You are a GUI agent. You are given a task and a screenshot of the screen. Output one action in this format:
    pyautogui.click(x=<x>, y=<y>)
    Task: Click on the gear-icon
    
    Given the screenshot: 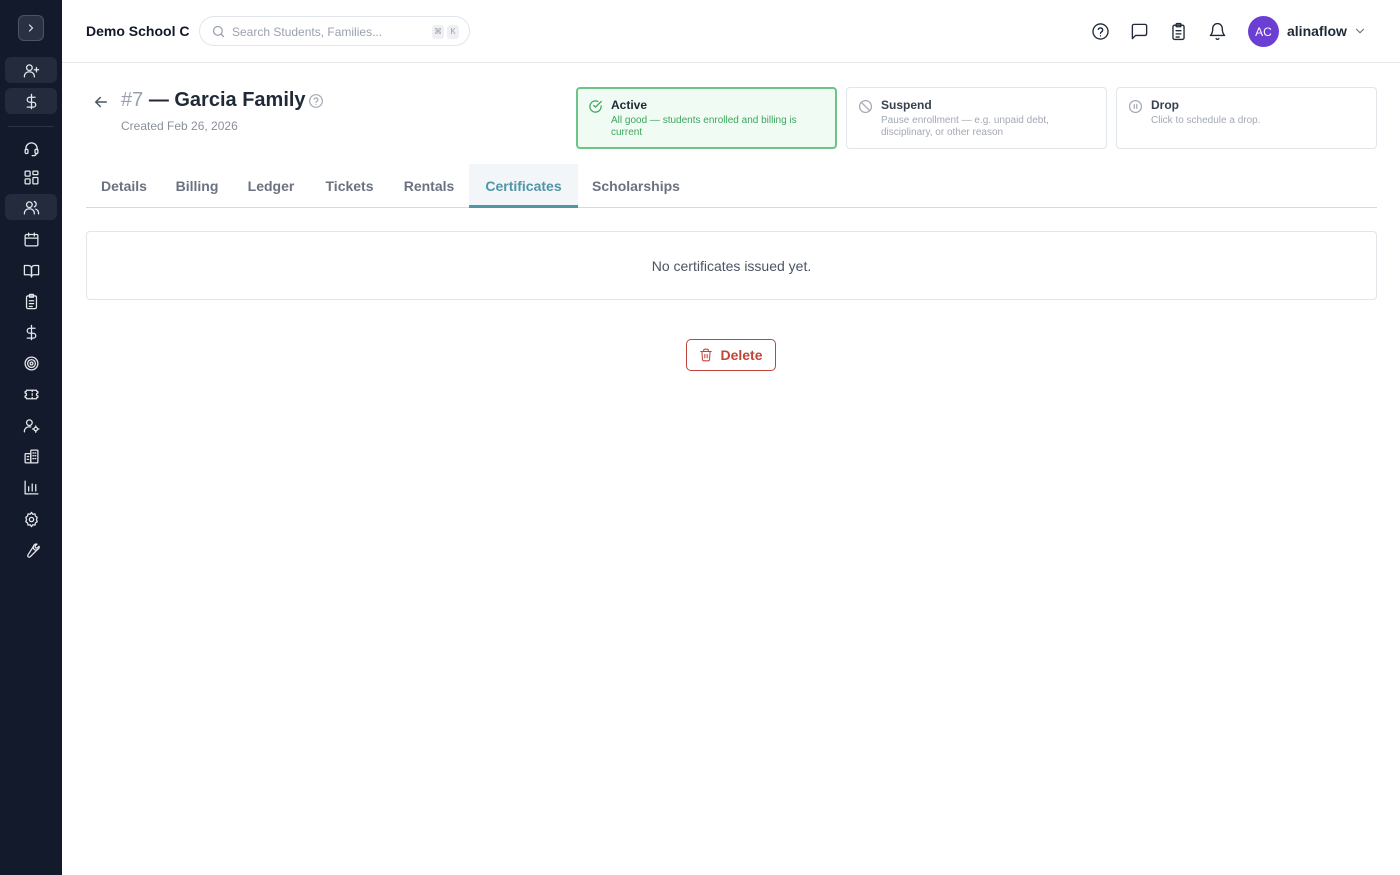 What is the action you would take?
    pyautogui.click(x=31, y=519)
    